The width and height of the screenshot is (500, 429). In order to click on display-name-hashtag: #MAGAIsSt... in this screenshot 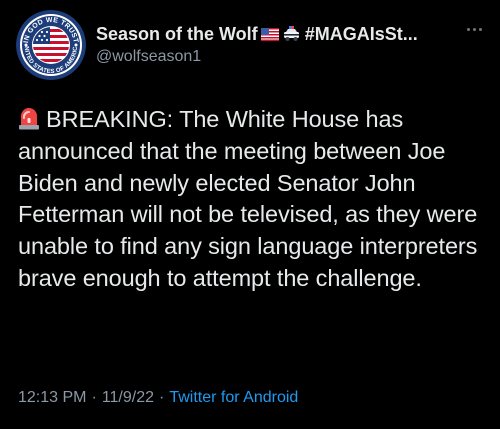, I will do `click(361, 34)`.